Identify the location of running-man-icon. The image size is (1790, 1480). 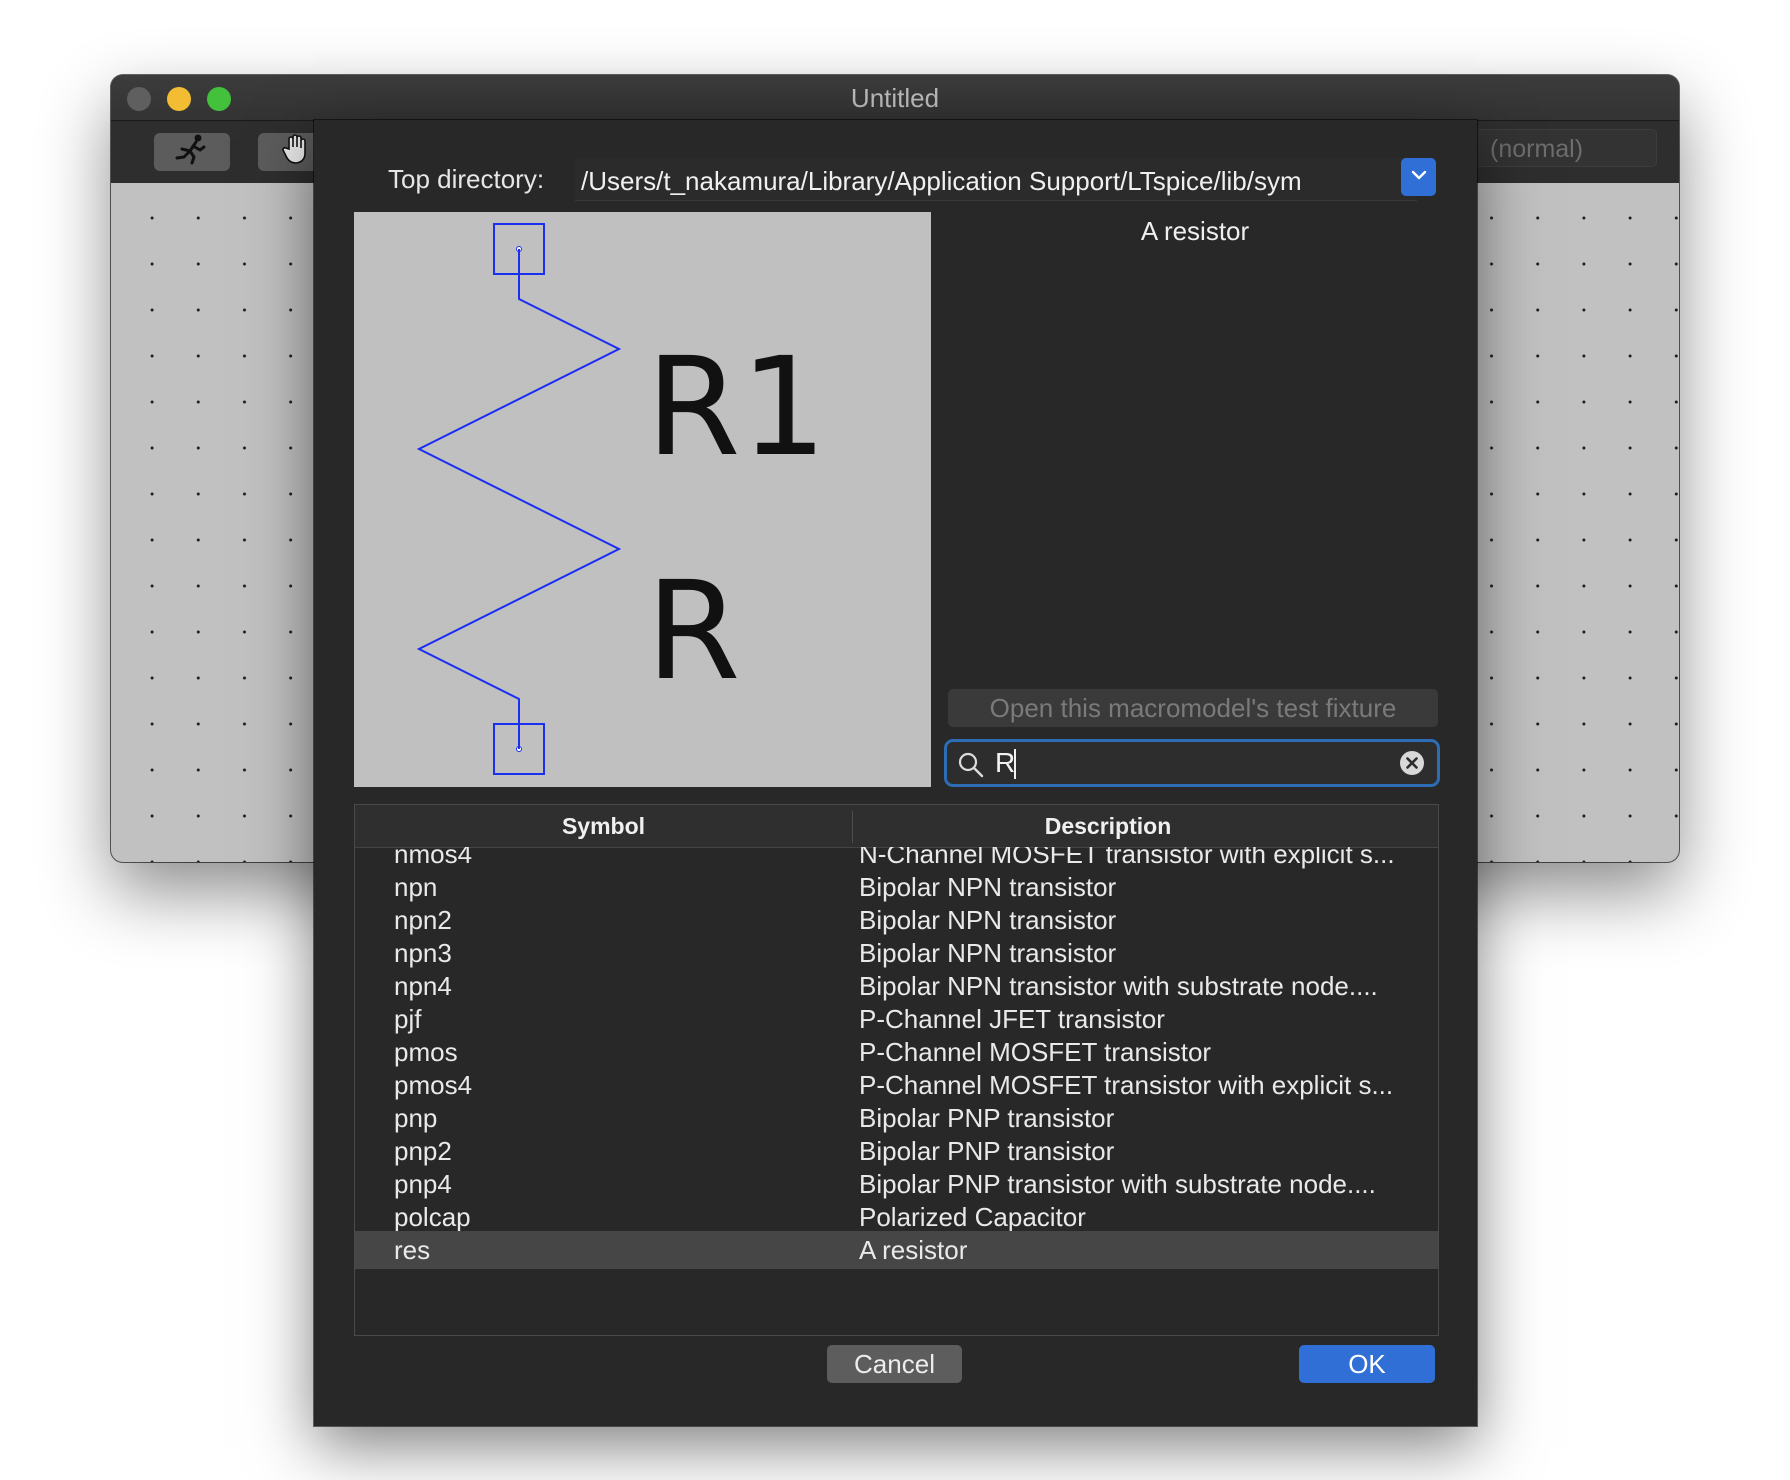
(192, 152).